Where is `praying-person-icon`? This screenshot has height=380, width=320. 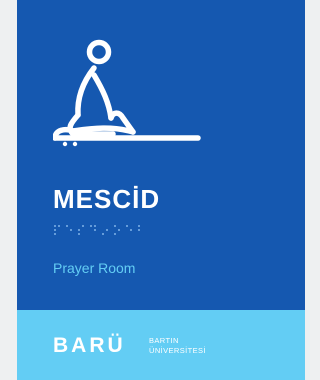 praying-person-icon is located at coordinates (127, 93).